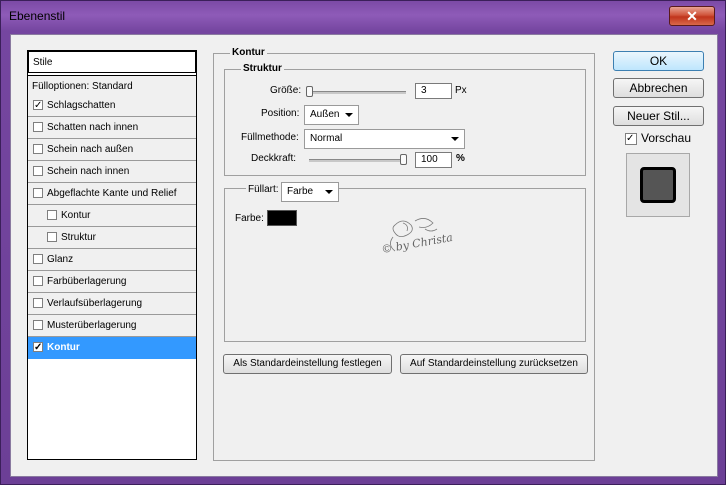 Image resolution: width=726 pixels, height=485 pixels. What do you see at coordinates (43, 62) in the screenshot?
I see `styles-header-label: Stile` at bounding box center [43, 62].